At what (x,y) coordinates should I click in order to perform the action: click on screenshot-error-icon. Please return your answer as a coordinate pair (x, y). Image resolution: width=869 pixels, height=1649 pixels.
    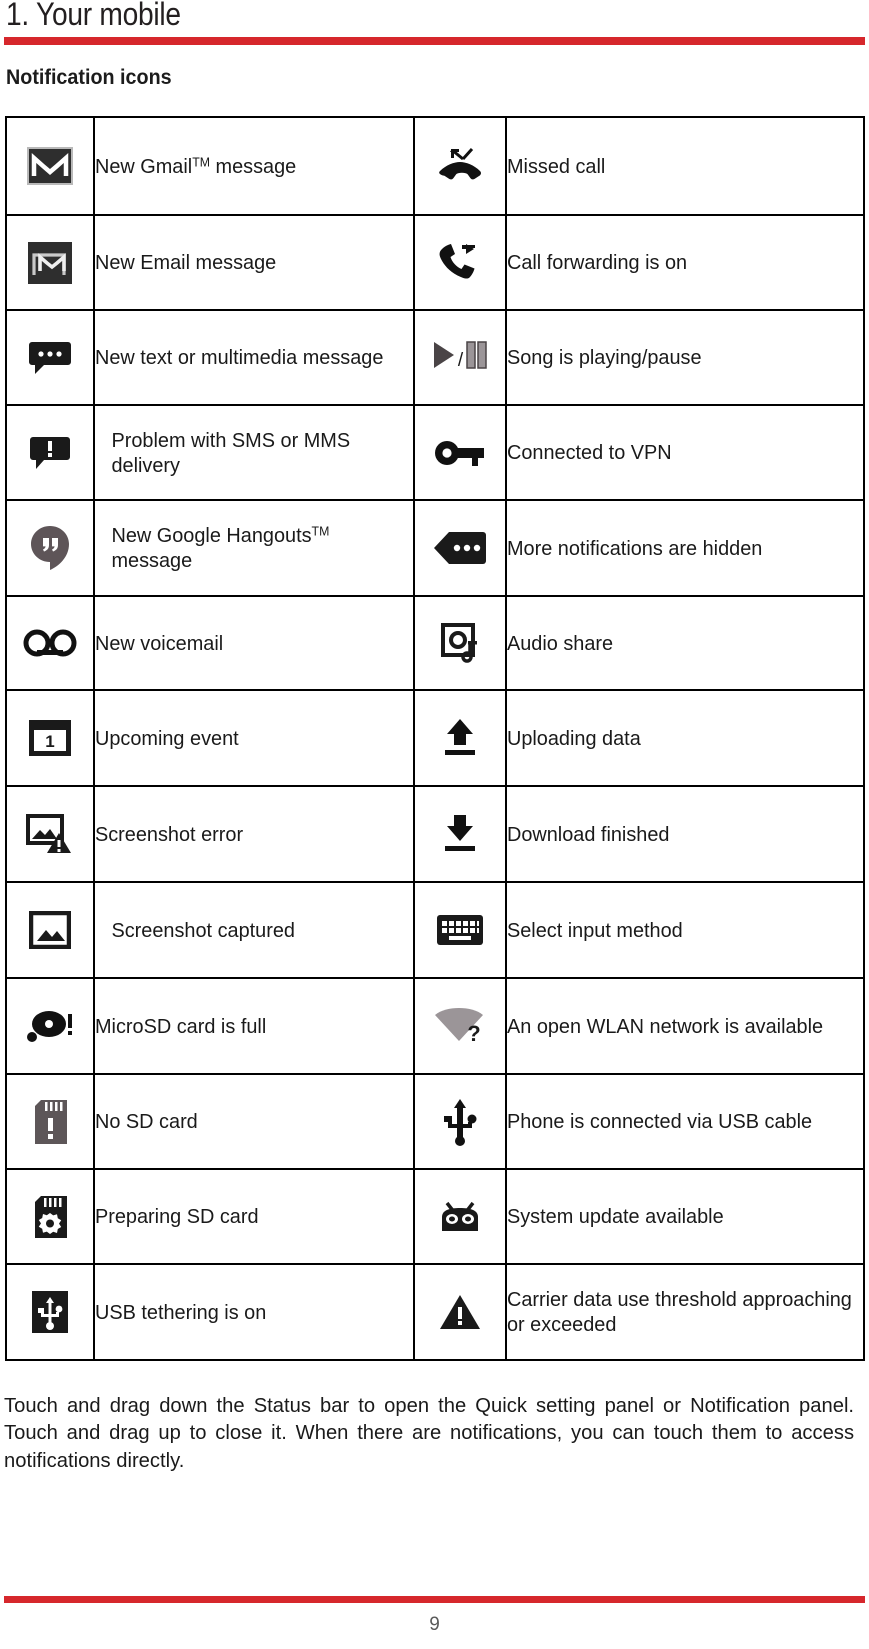
    Looking at the image, I should click on (50, 834).